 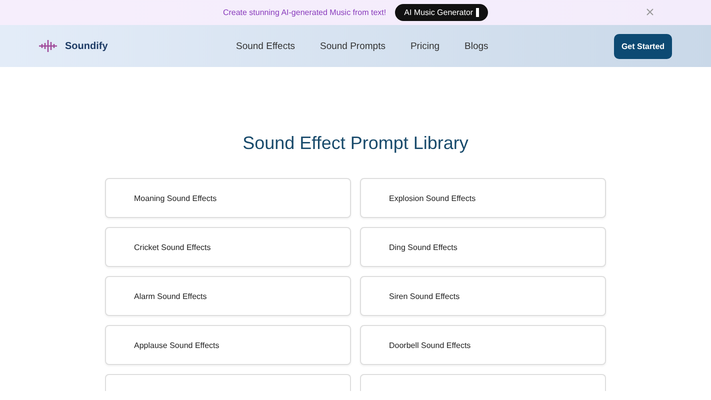 I want to click on page-title: Sound Effect Prompt Library, so click(x=356, y=143).